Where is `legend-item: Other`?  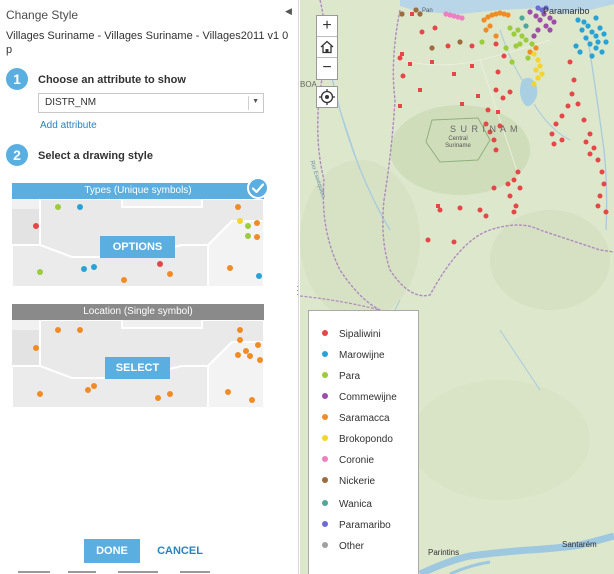
legend-item: Other is located at coordinates (343, 547).